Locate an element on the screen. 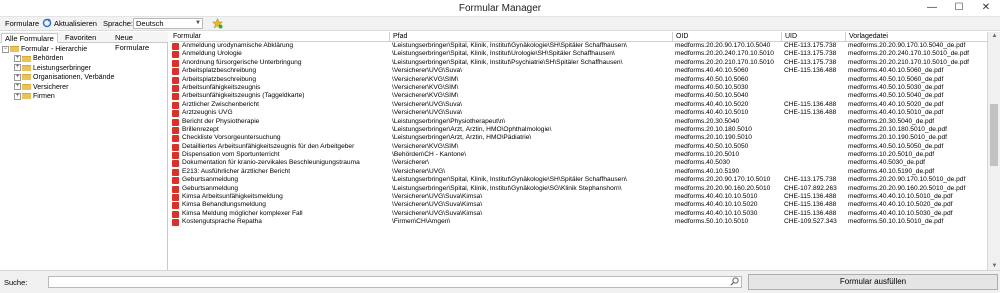 The height and width of the screenshot is (293, 1000). cell-uid-text: CHE-109.527.343 is located at coordinates (810, 222).